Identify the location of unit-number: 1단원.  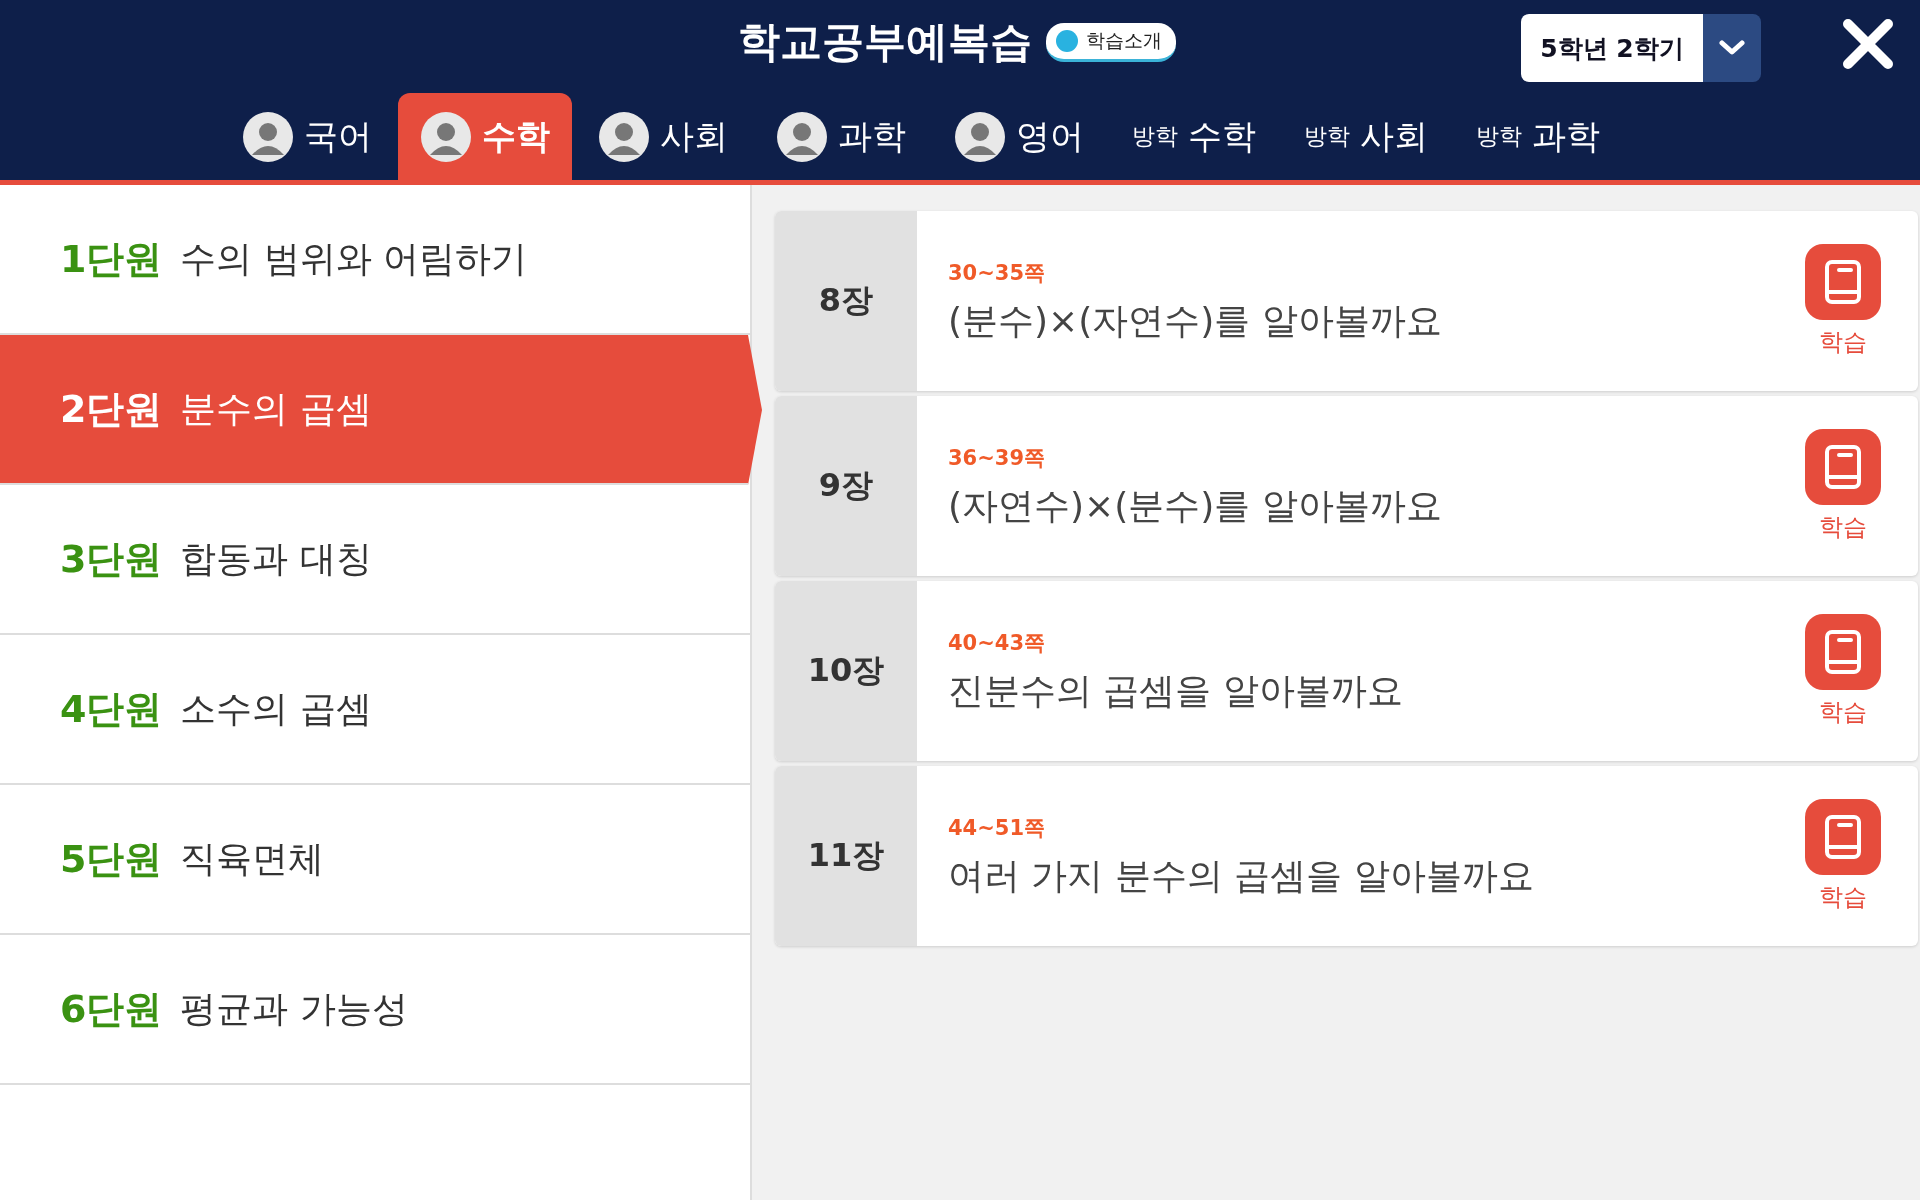
(111, 259).